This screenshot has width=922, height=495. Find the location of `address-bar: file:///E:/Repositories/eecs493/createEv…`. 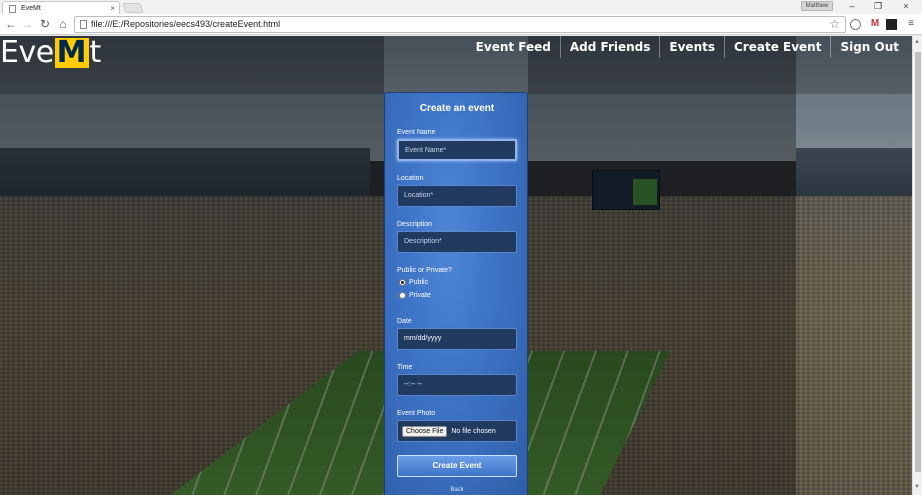

address-bar: file:///E:/Repositories/eecs493/createEv… is located at coordinates (460, 24).